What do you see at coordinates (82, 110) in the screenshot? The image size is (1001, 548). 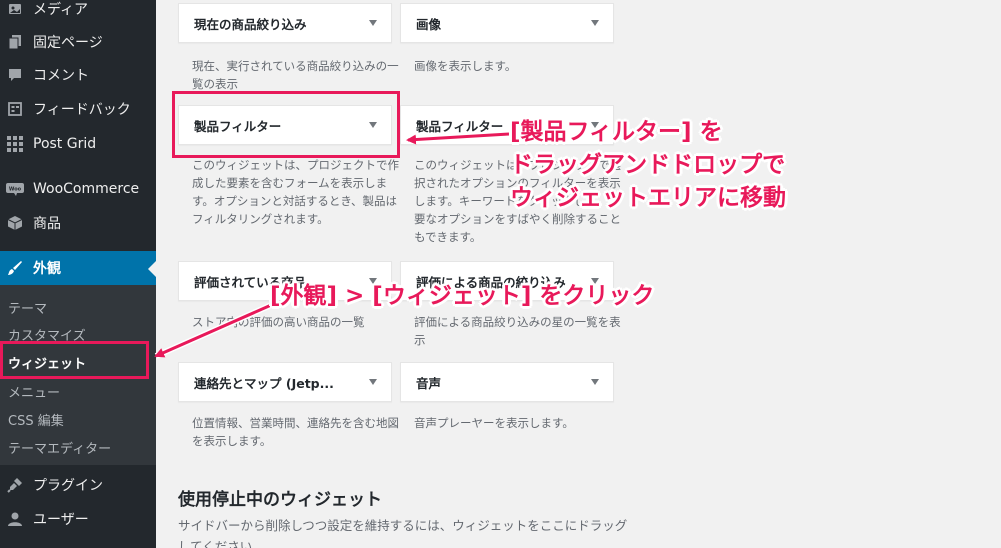 I see `sidebar-item-label: フィードバック` at bounding box center [82, 110].